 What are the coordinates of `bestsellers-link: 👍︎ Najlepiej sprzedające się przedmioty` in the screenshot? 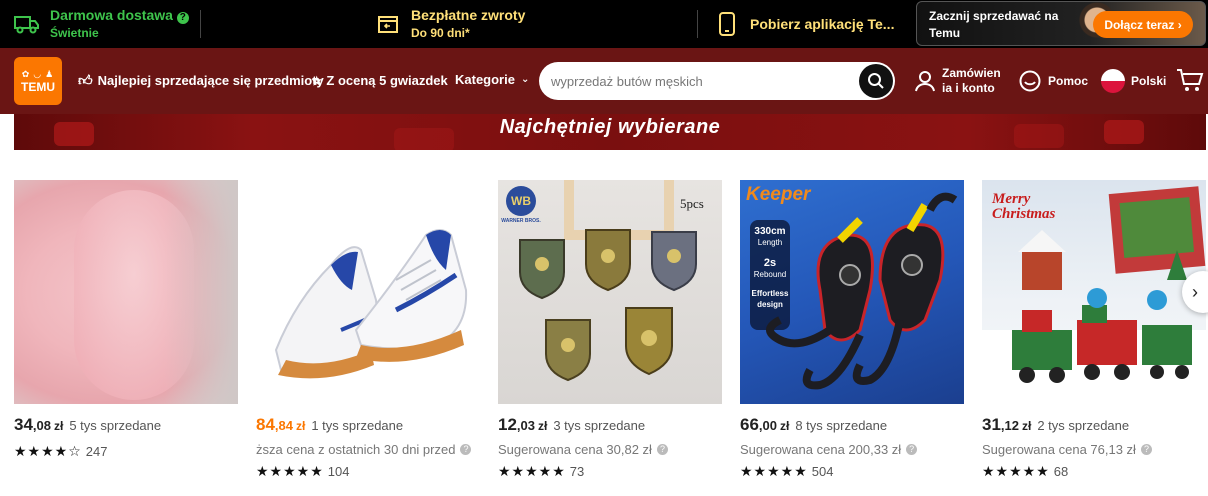 It's located at (201, 80).